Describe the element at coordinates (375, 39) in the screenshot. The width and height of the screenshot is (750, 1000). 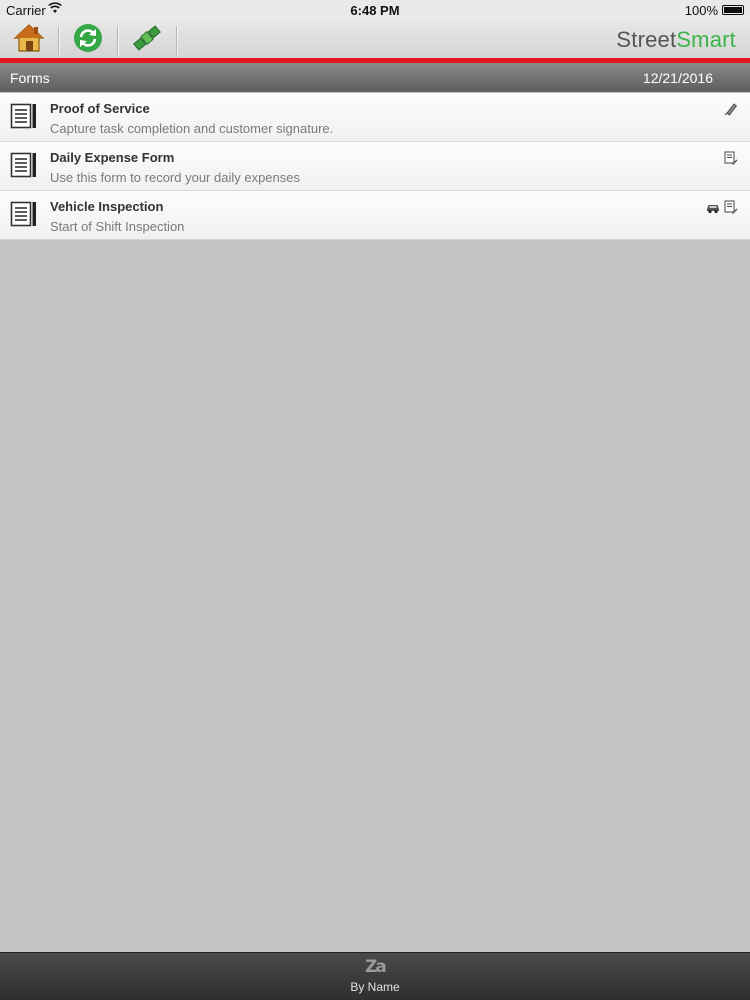
I see `toolbar: StreetSmart` at that location.